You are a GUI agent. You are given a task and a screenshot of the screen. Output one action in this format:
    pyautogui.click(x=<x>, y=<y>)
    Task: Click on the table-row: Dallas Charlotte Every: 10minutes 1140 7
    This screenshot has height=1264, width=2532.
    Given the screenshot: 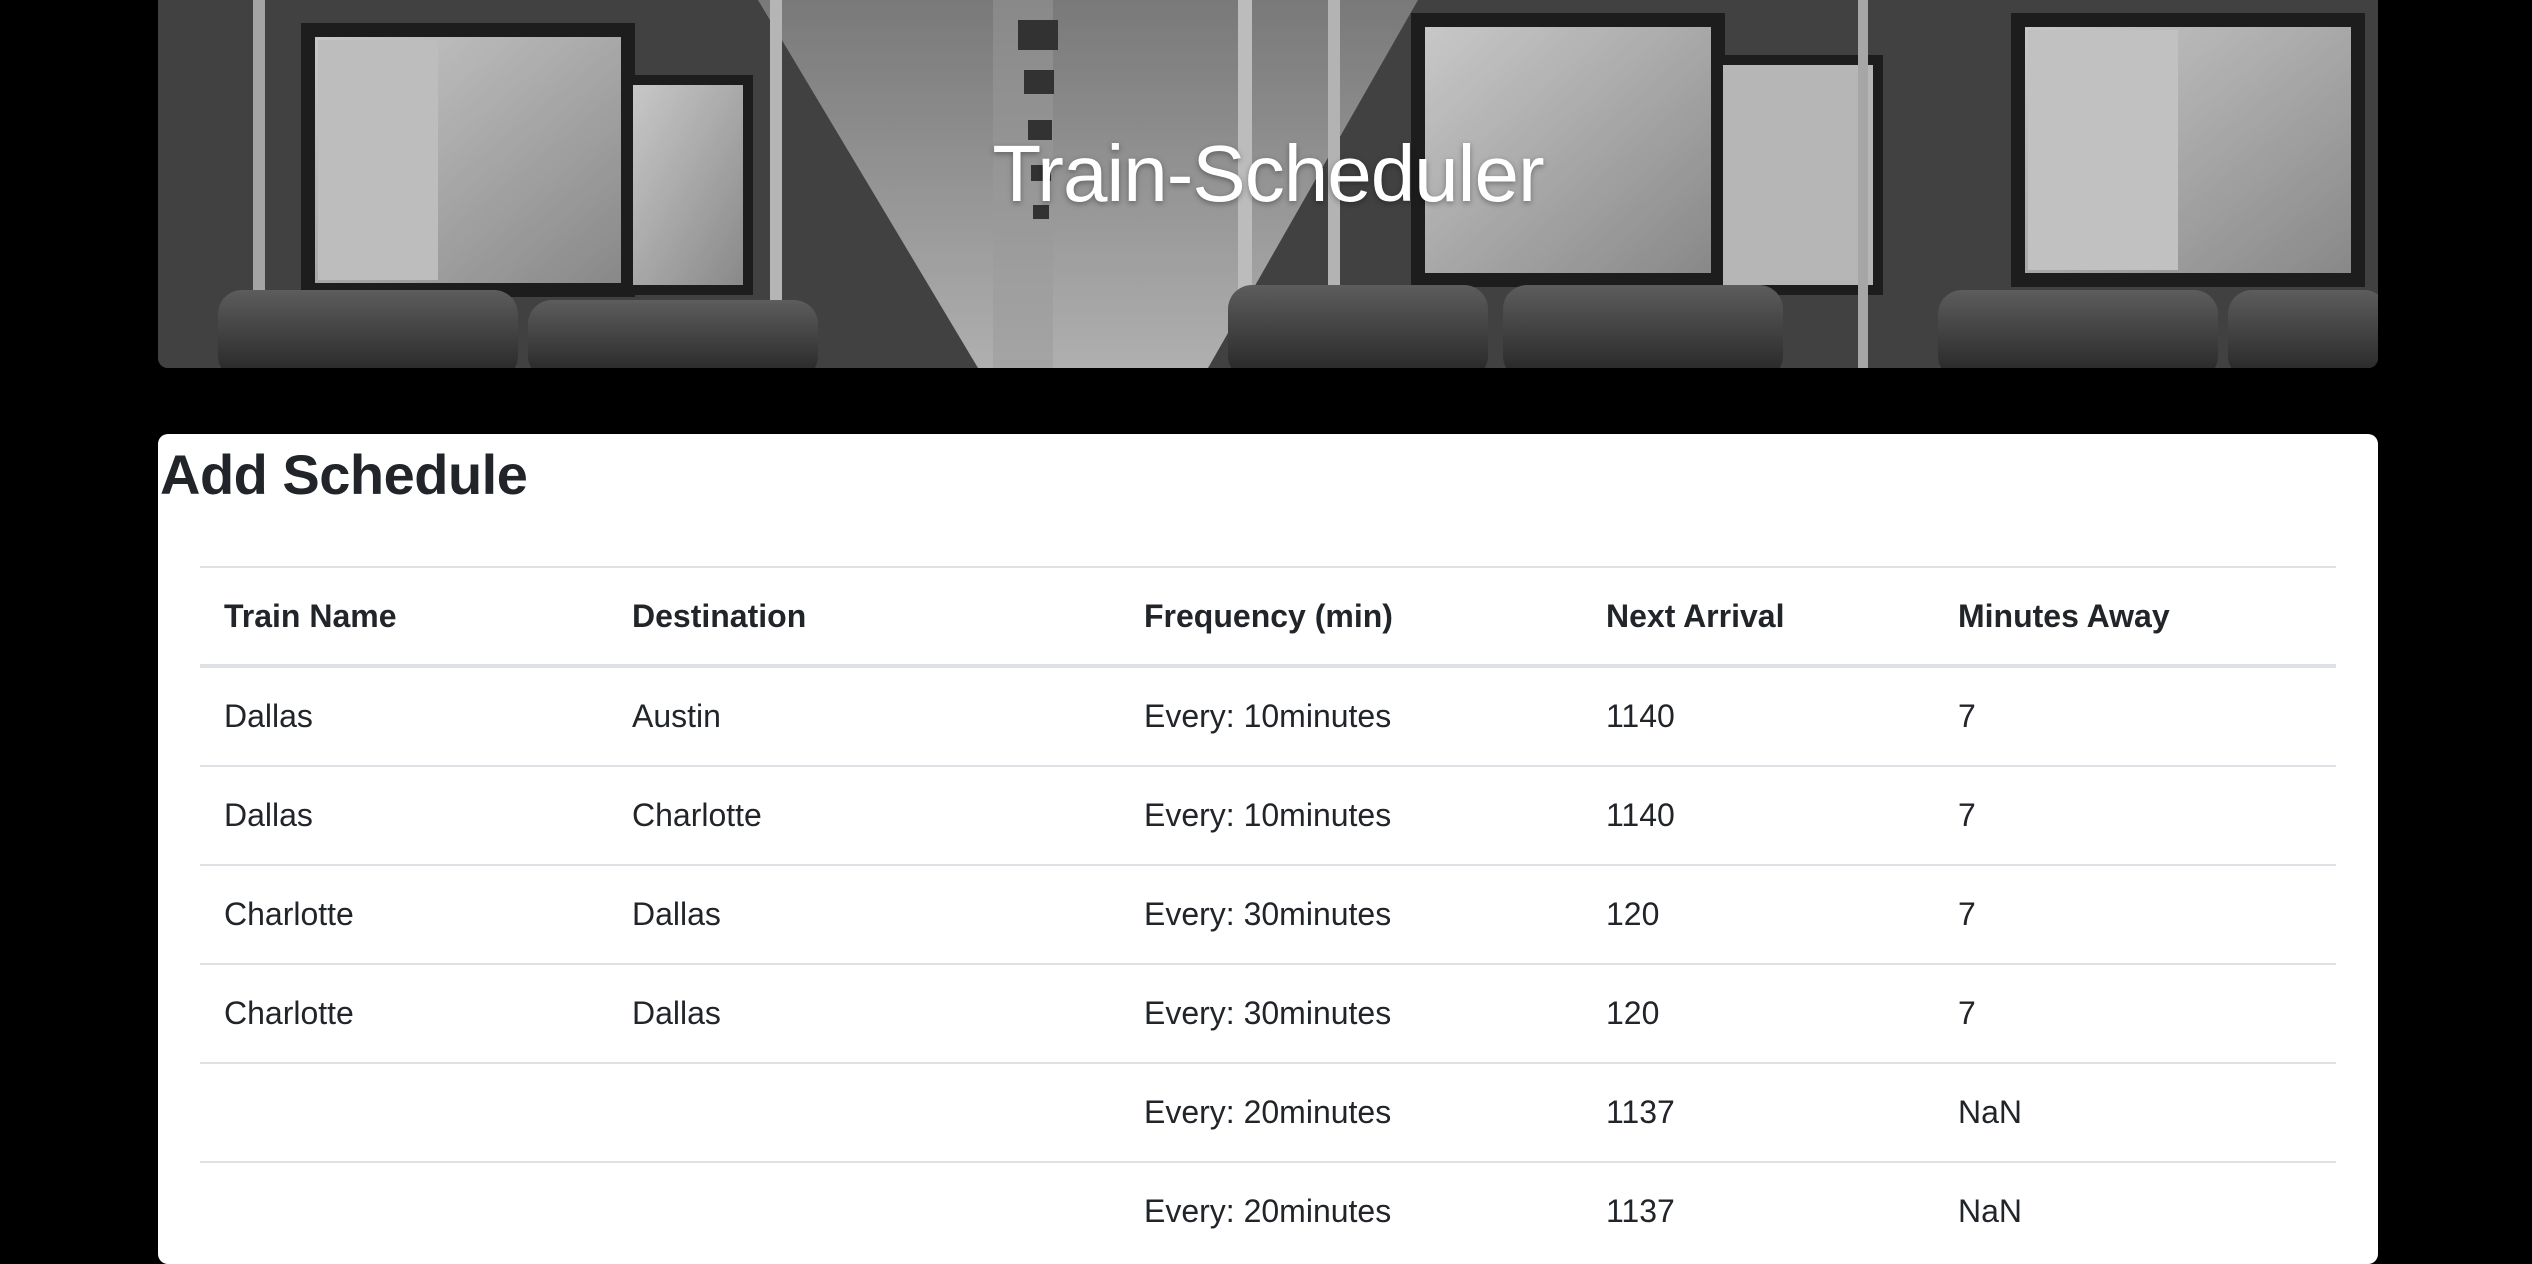 What is the action you would take?
    pyautogui.click(x=1268, y=815)
    